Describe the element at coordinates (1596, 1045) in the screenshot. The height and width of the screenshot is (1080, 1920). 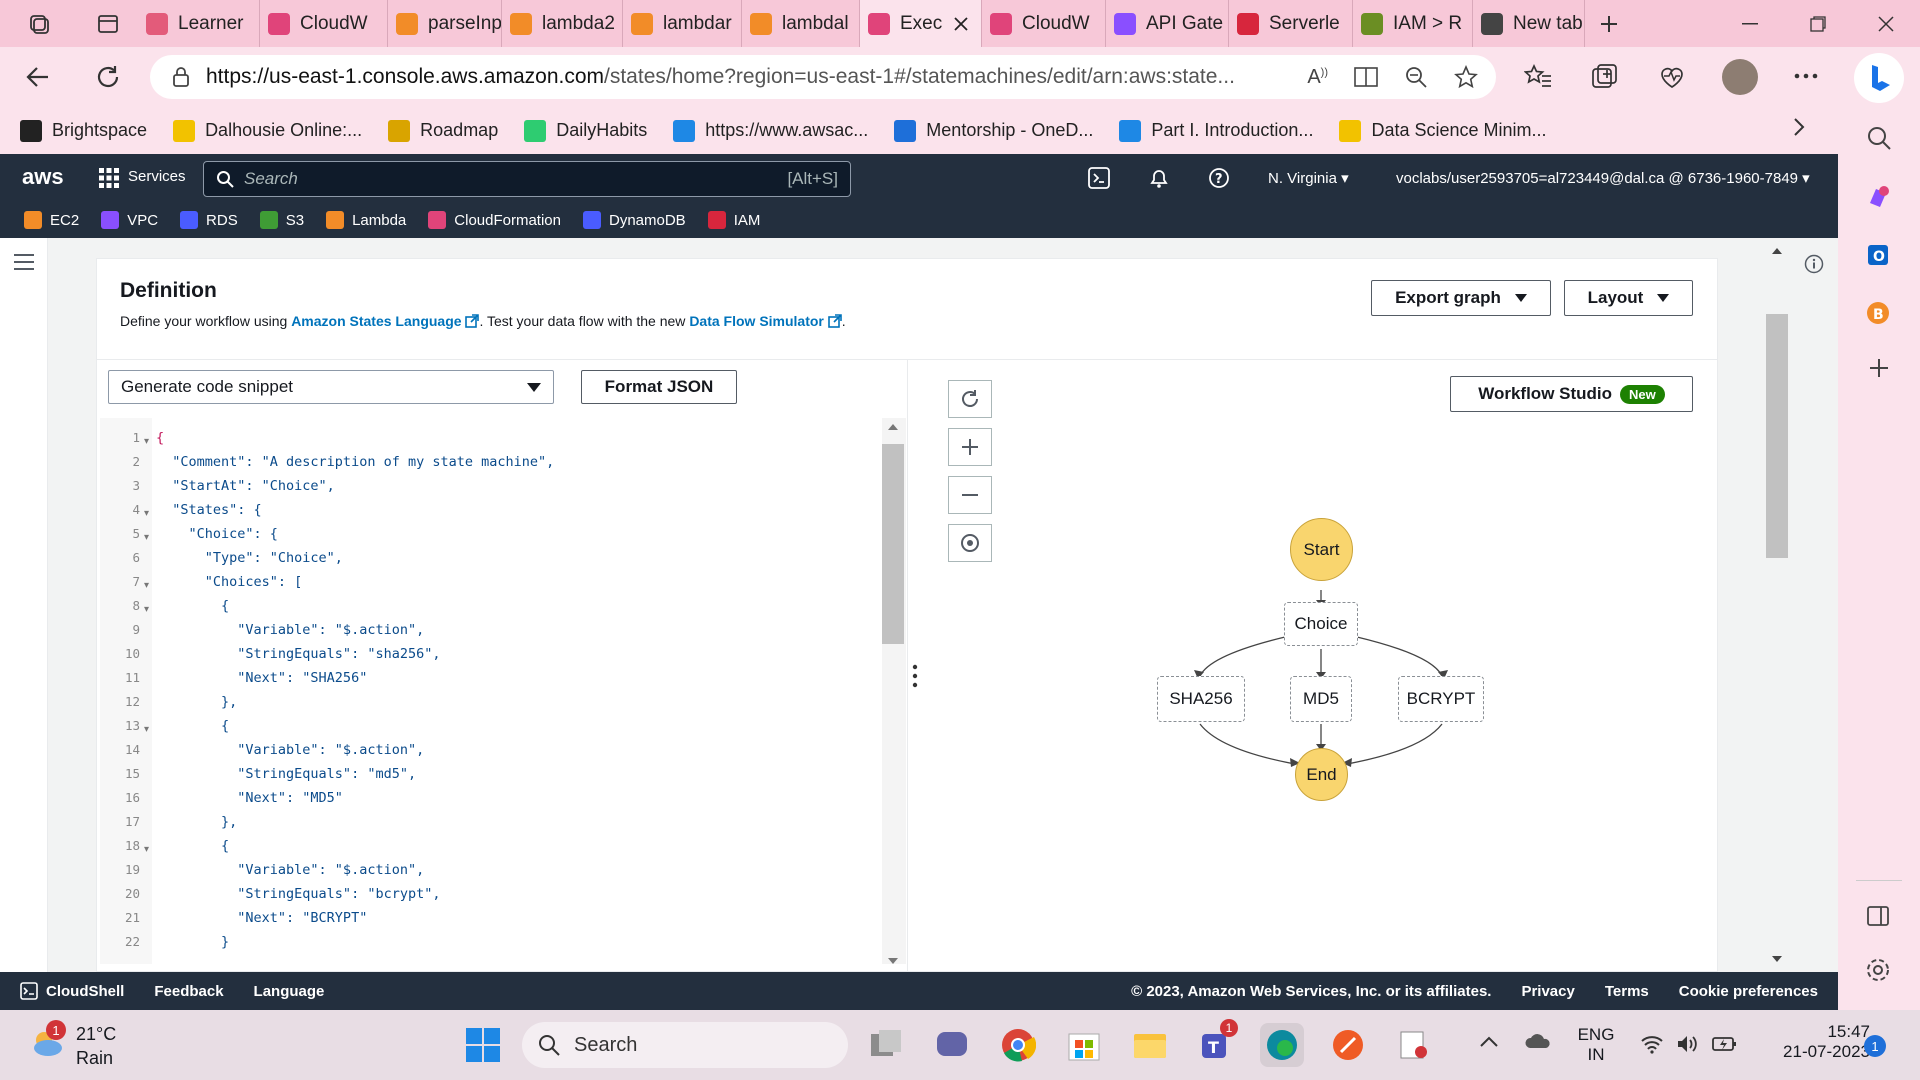
I see `language-indicator: ENG IN` at that location.